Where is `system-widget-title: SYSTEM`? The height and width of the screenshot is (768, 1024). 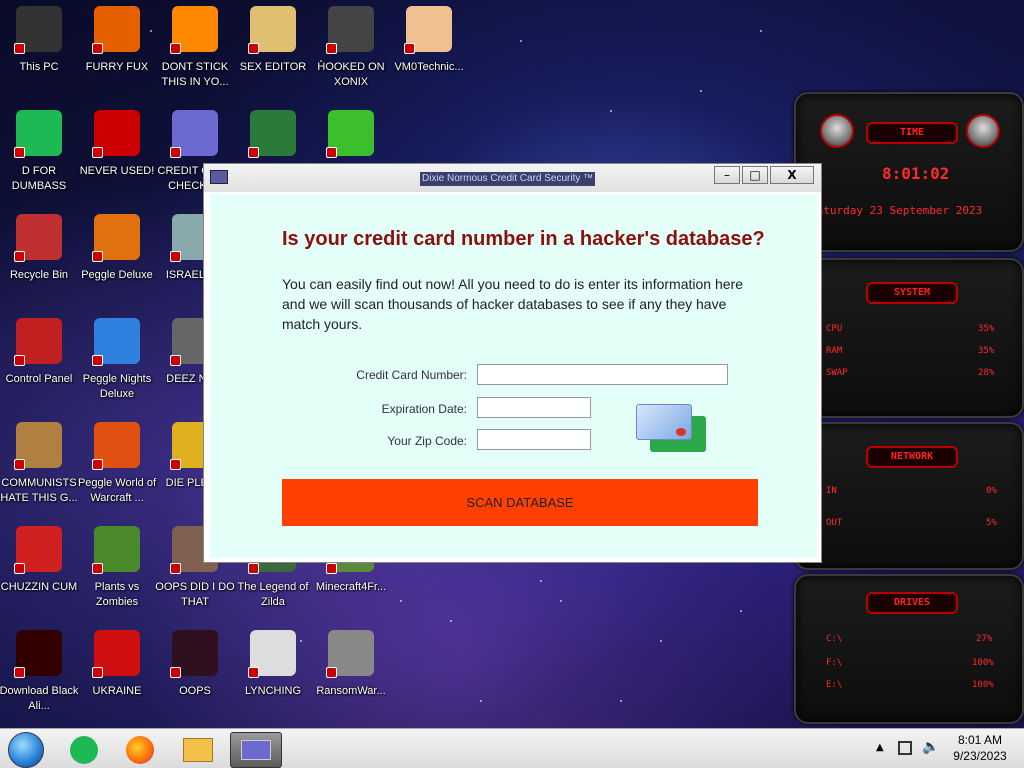
system-widget-title: SYSTEM is located at coordinates (912, 293).